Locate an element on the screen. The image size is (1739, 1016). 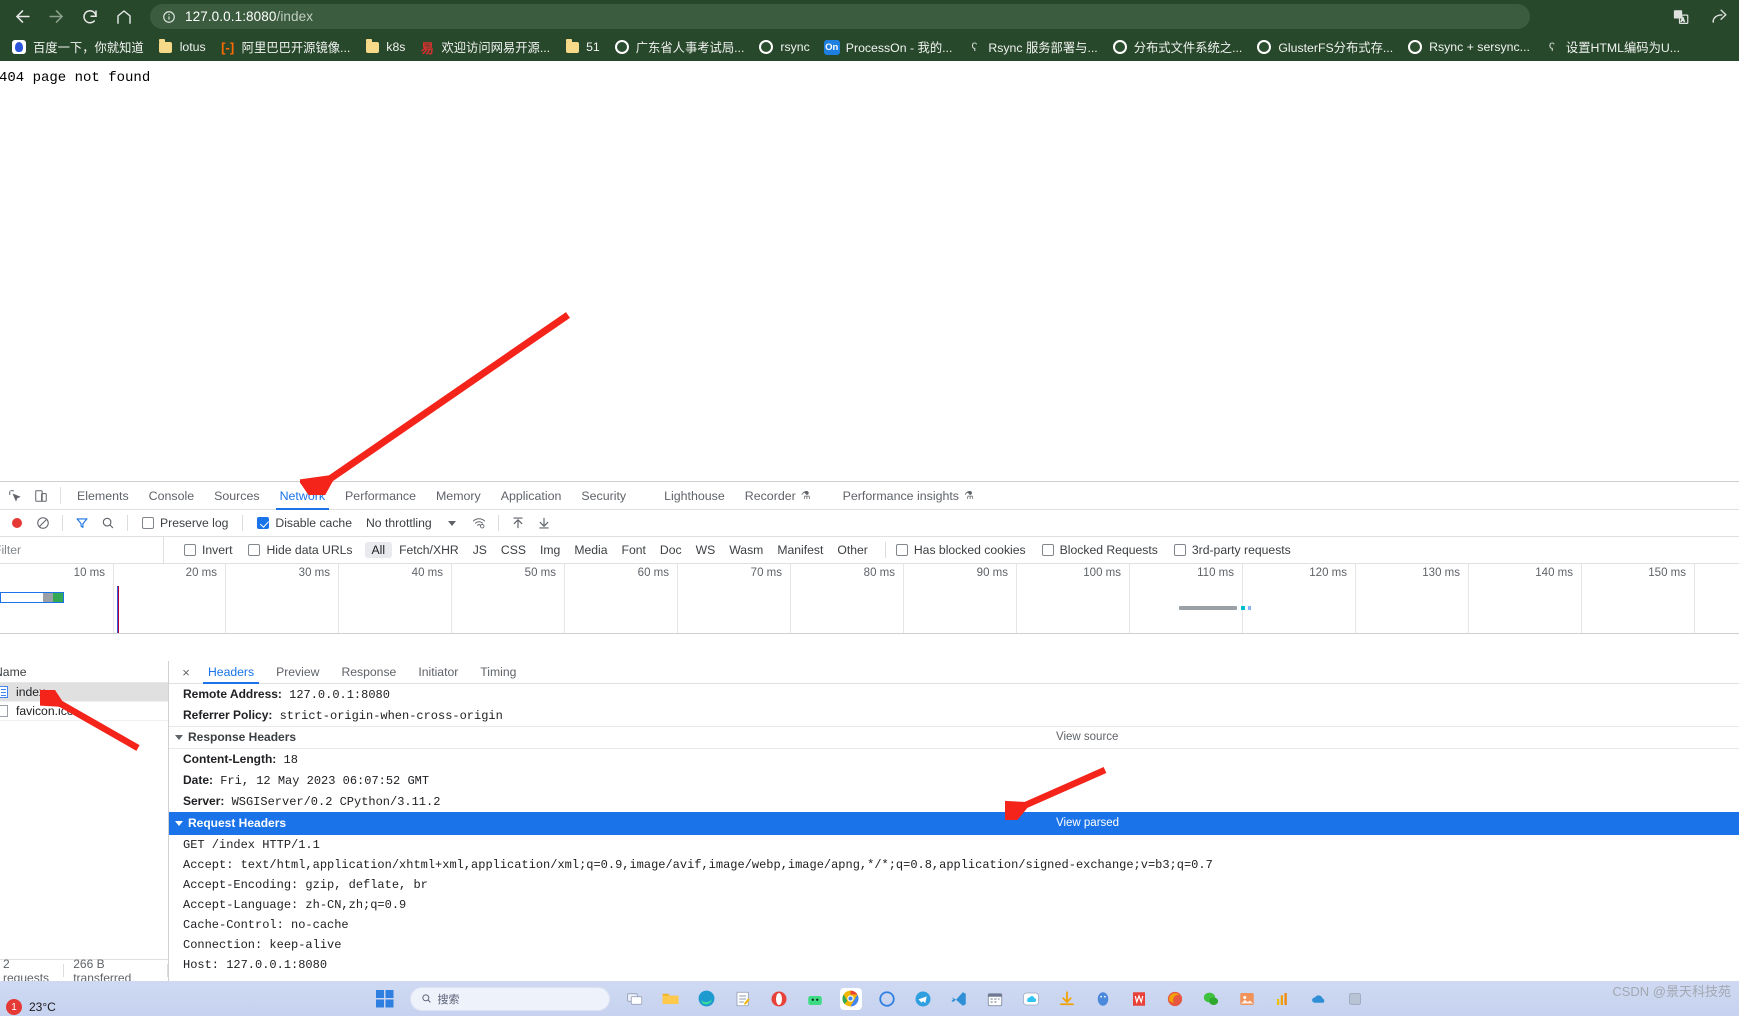
tab-elements: Elements is located at coordinates (103, 495).